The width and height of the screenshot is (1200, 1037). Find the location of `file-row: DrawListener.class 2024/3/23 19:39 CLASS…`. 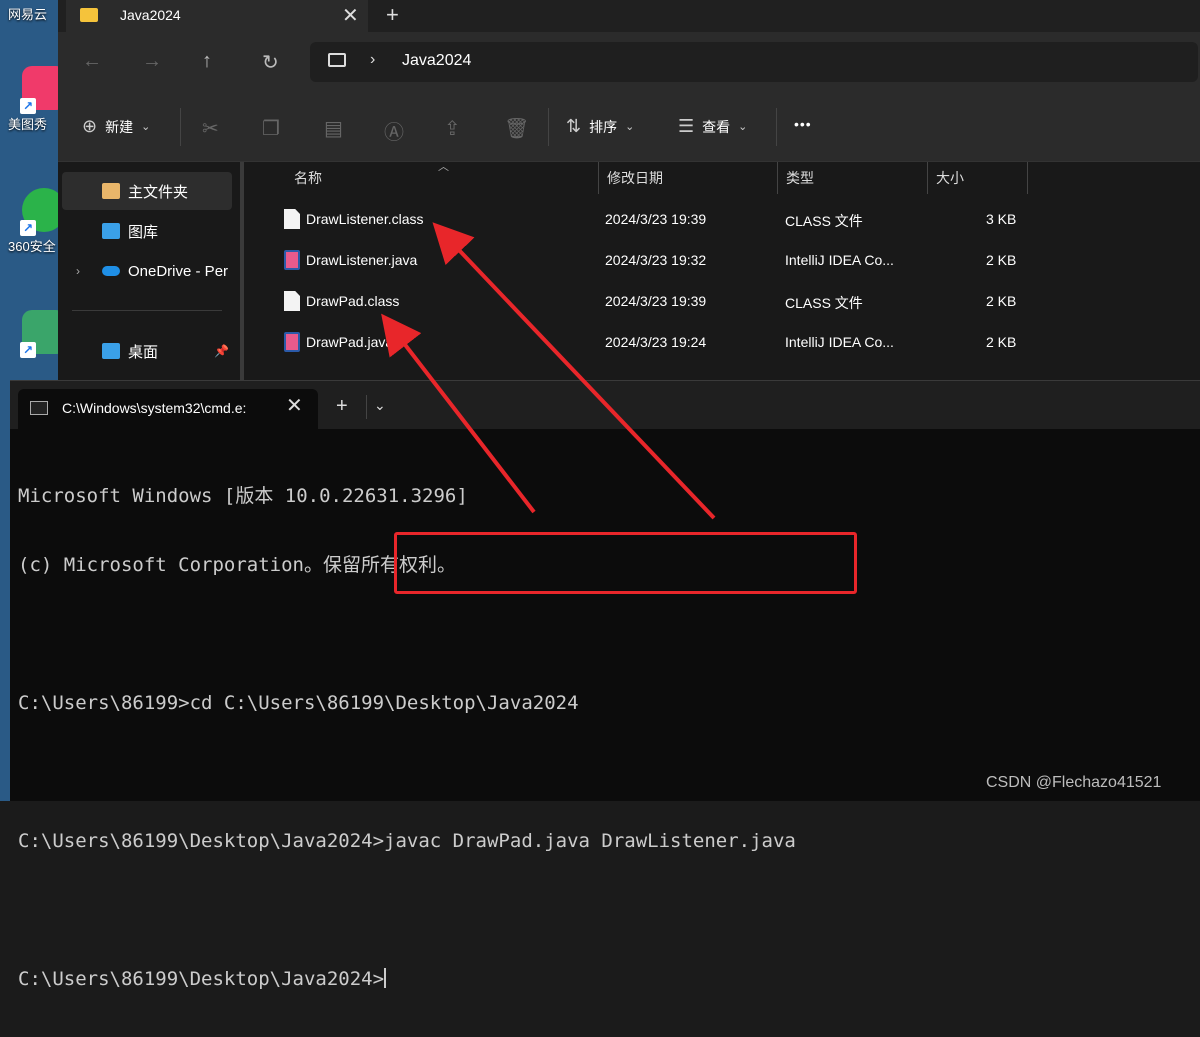

file-row: DrawListener.class 2024/3/23 19:39 CLASS… is located at coordinates (678, 220).